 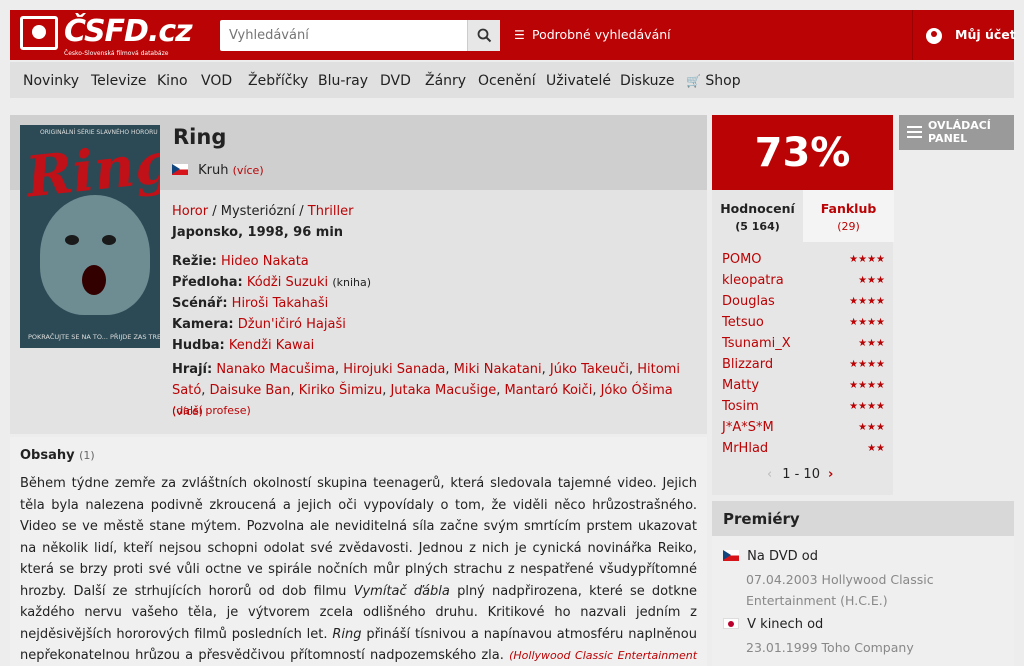 What do you see at coordinates (757, 208) in the screenshot?
I see `tab-ratings-label: Hodnocení` at bounding box center [757, 208].